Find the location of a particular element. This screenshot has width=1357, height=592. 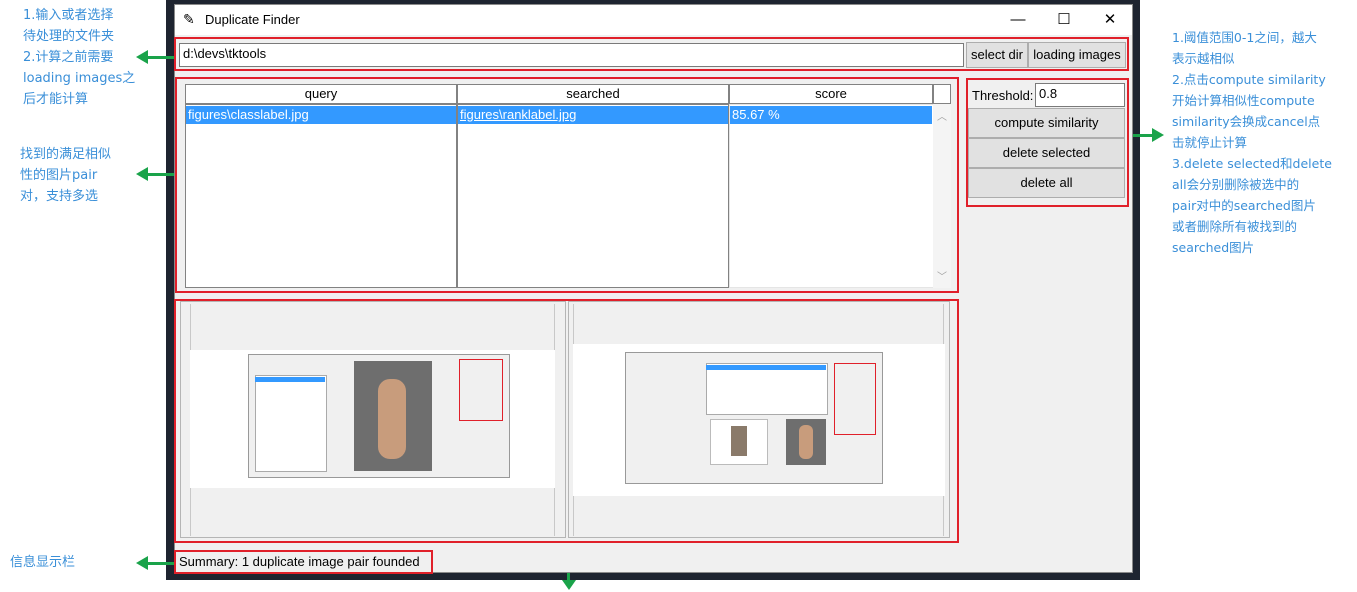

arrow-status is located at coordinates (160, 563).